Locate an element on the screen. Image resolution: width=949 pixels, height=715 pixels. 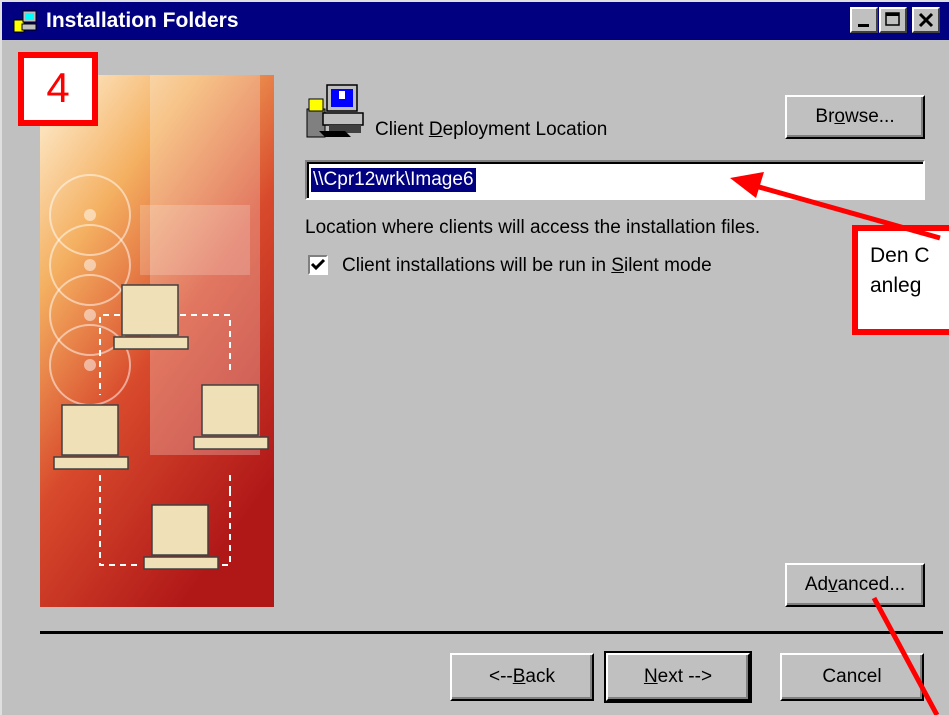
arrow-to-path-field is located at coordinates (846, 211).